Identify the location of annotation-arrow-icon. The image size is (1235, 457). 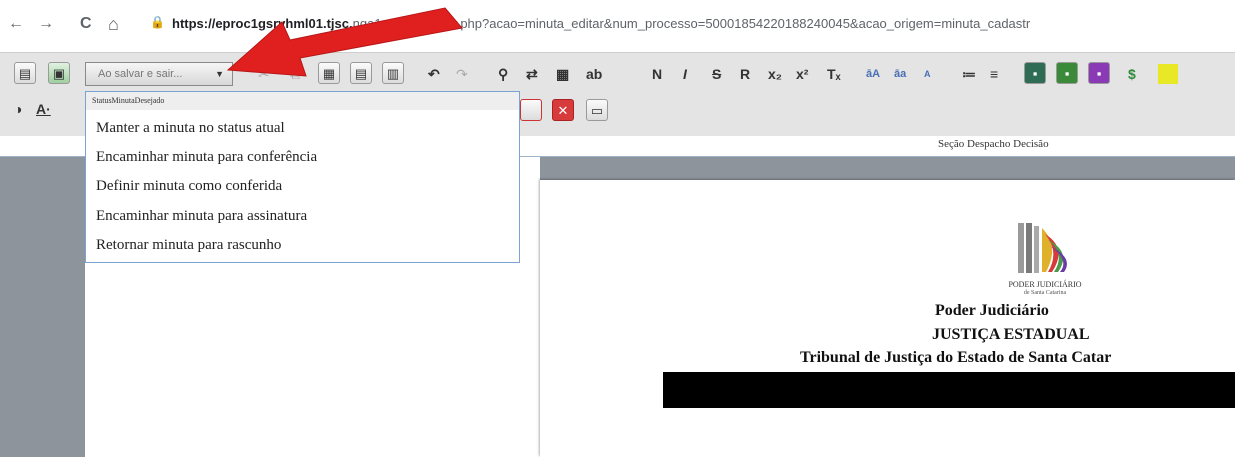
(344, 42).